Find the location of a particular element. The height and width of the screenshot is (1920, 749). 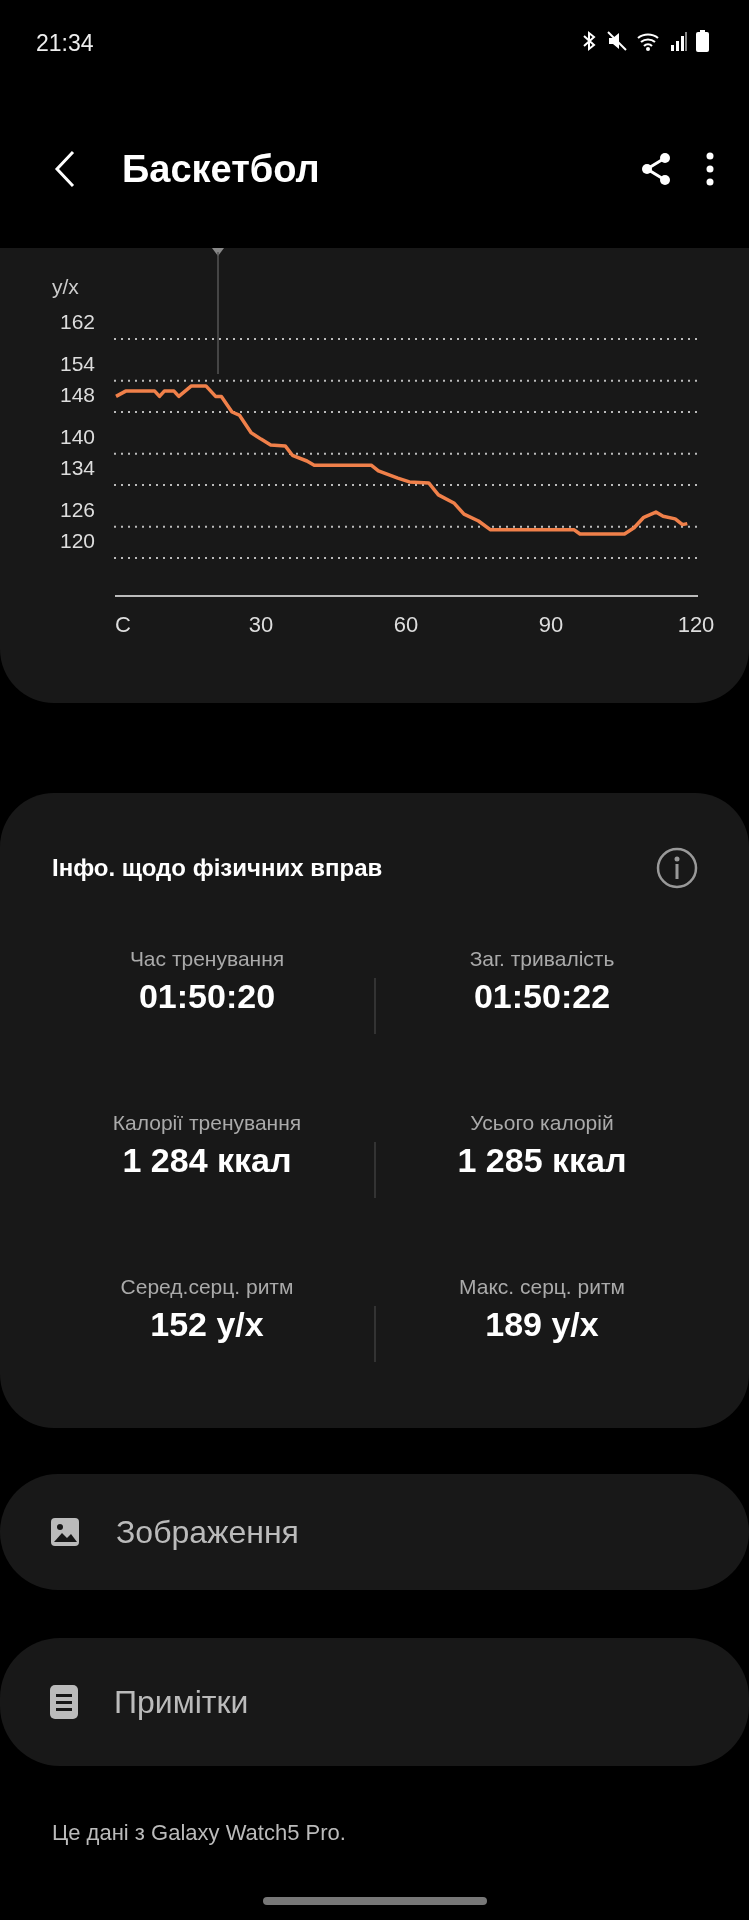

axis-unit: y/x is located at coordinates (65, 286).